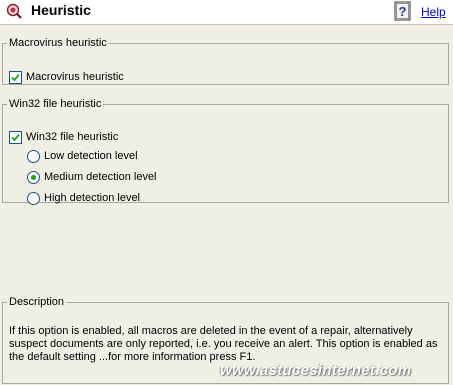 Image resolution: width=453 pixels, height=385 pixels. I want to click on win32-checkbox, so click(15, 137).